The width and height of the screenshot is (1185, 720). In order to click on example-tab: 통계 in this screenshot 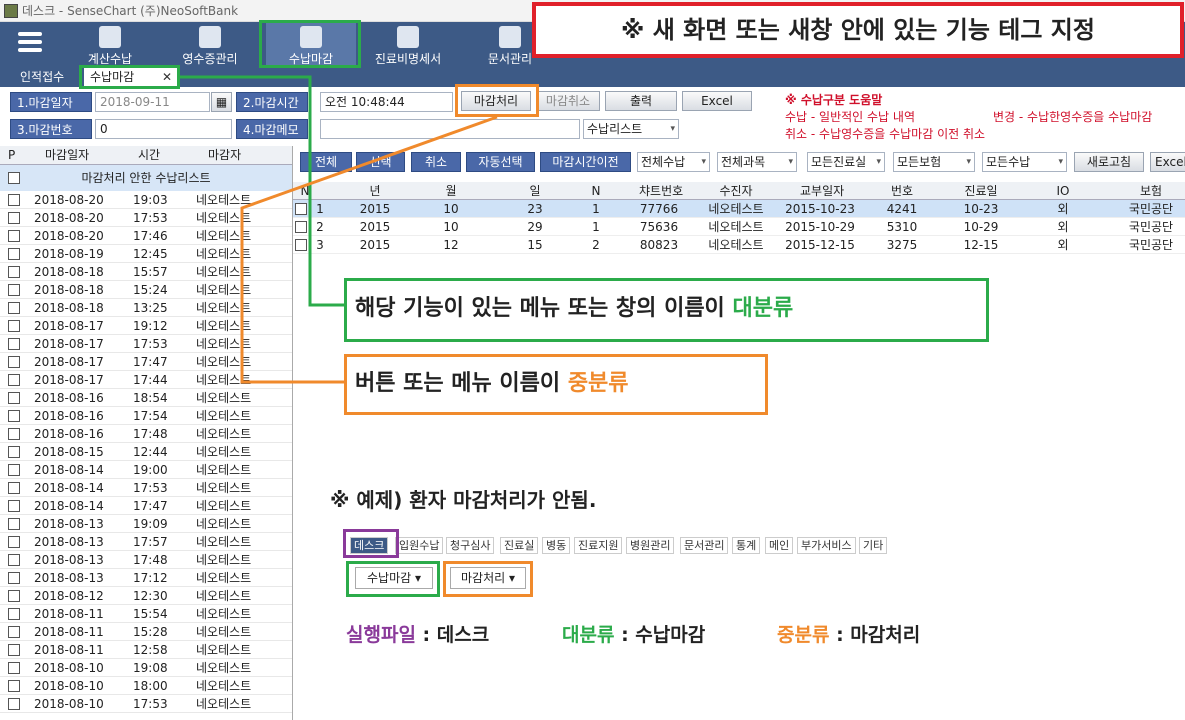, I will do `click(746, 545)`.